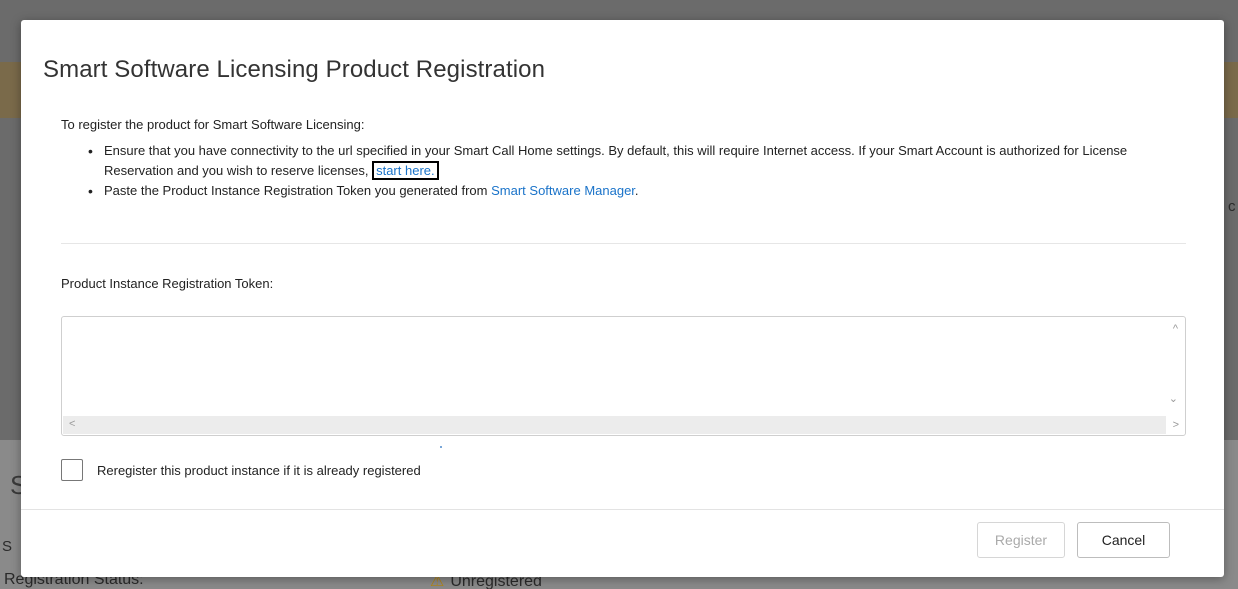 Image resolution: width=1238 pixels, height=589 pixels. Describe the element at coordinates (1175, 367) in the screenshot. I see `vertical-scrollbar: ^ ⌄` at that location.